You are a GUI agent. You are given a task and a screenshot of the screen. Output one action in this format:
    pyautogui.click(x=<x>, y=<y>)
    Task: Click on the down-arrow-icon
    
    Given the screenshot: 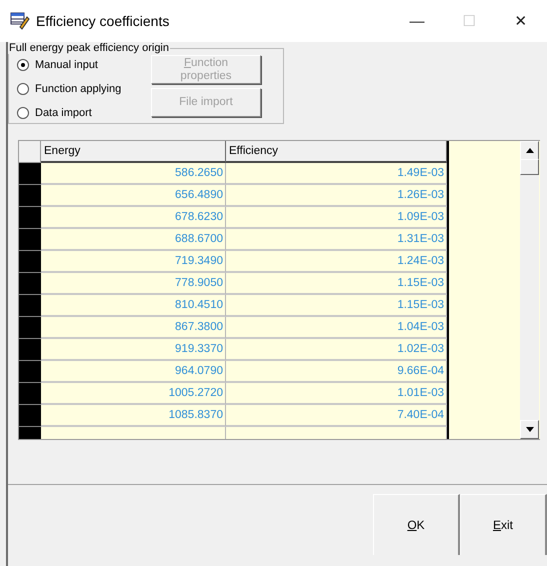 What is the action you would take?
    pyautogui.click(x=530, y=429)
    